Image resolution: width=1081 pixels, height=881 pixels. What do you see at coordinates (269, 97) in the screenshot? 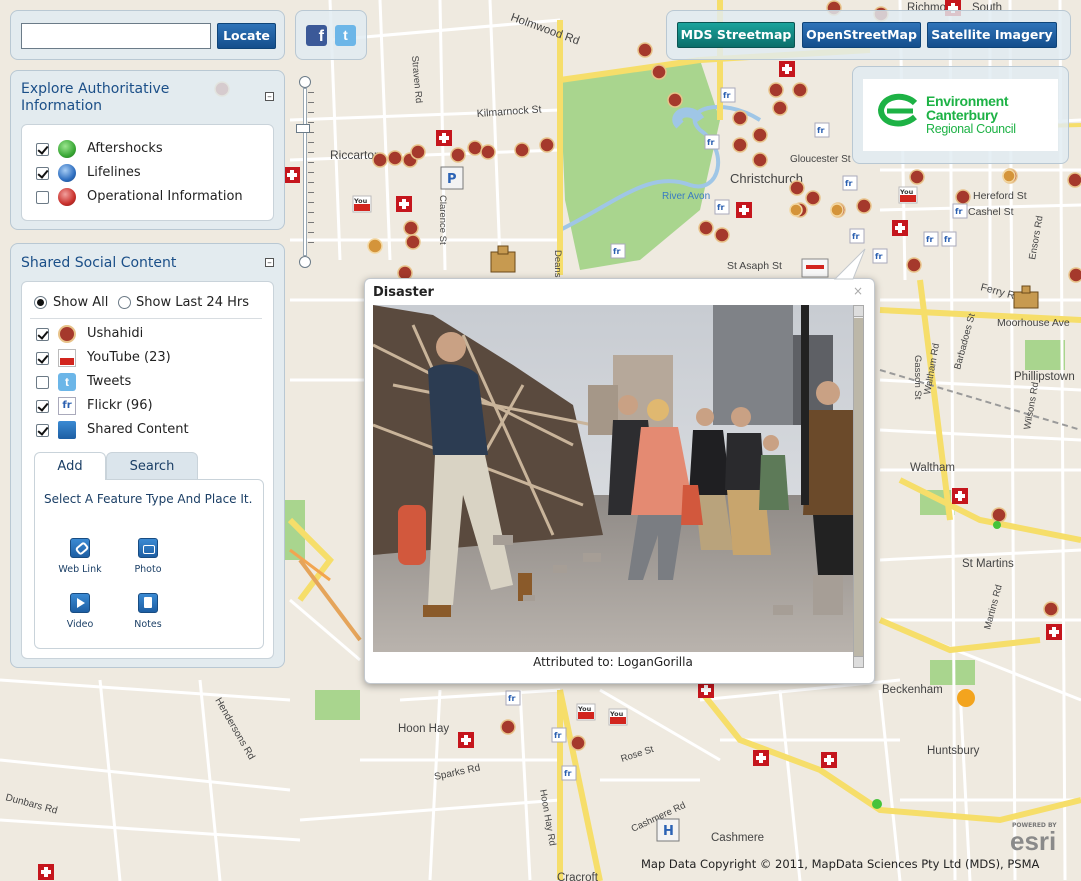
I see `collapse-explore-button: –` at bounding box center [269, 97].